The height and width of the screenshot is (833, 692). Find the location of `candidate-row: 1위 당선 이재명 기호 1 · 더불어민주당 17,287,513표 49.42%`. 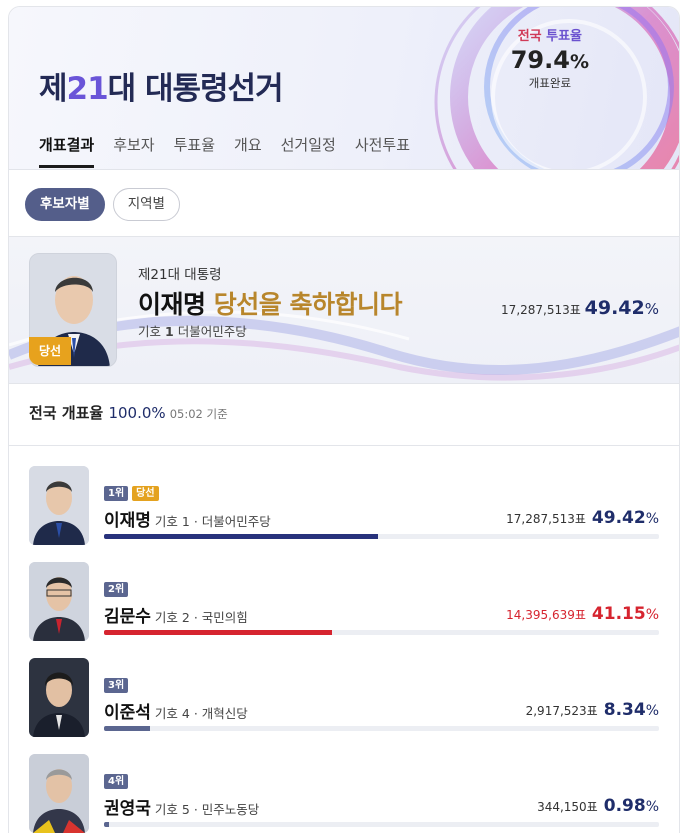

candidate-row: 1위 당선 이재명 기호 1 · 더불어민주당 17,287,513표 49.42% is located at coordinates (344, 512).